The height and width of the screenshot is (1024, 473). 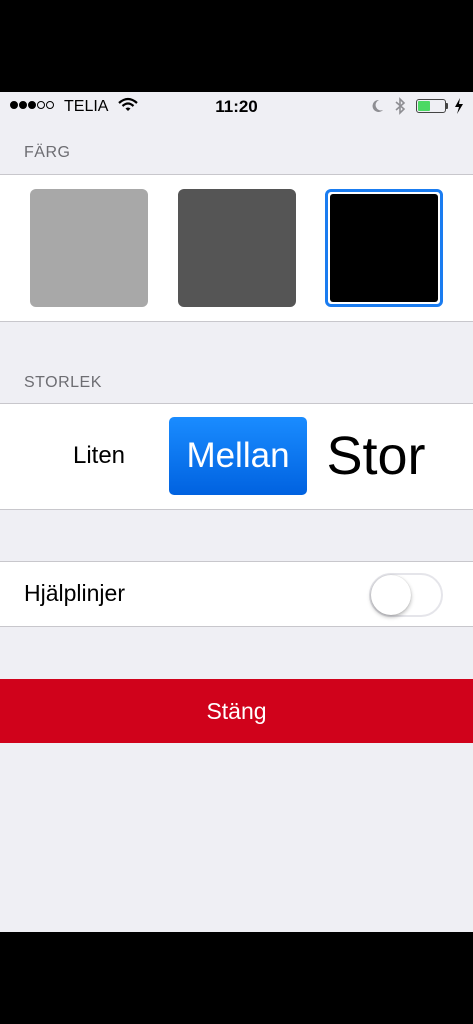 I want to click on guides-row: Hjälplinjer, so click(x=236, y=594).